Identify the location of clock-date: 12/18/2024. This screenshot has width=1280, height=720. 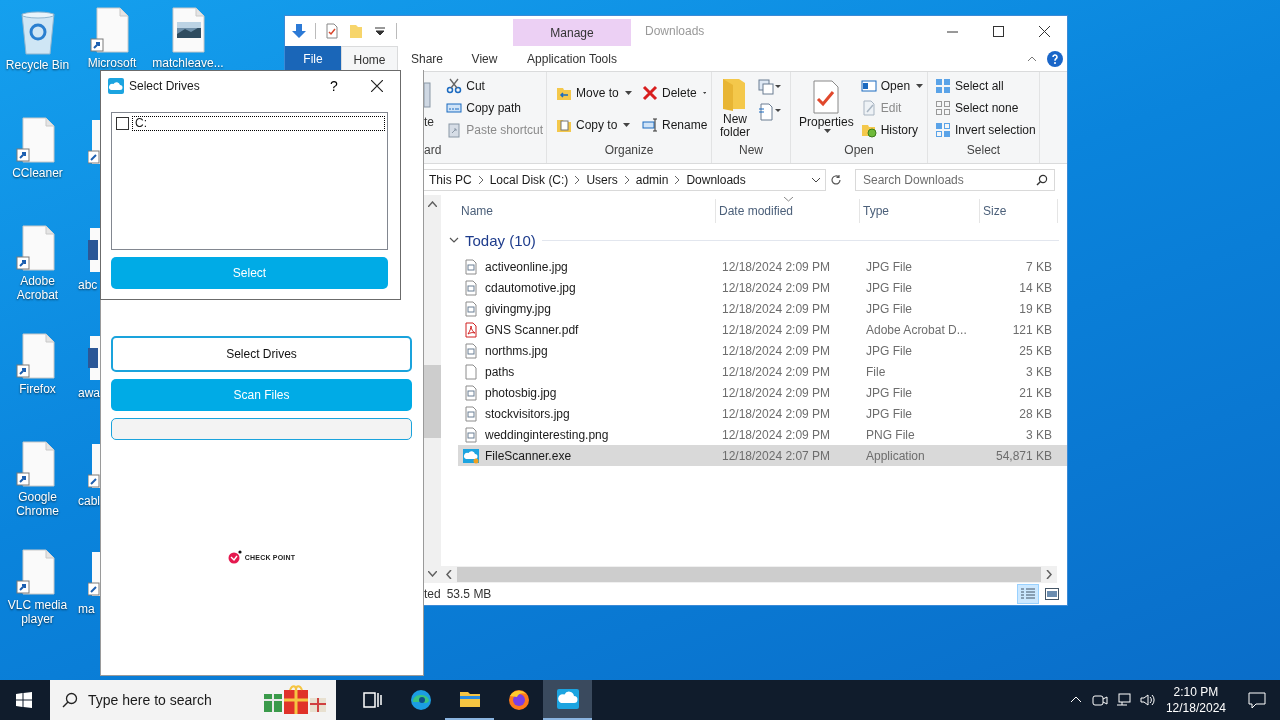
(1195, 708).